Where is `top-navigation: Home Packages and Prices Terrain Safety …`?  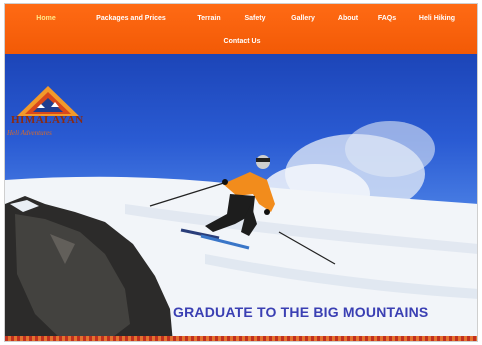 top-navigation: Home Packages and Prices Terrain Safety … is located at coordinates (241, 29).